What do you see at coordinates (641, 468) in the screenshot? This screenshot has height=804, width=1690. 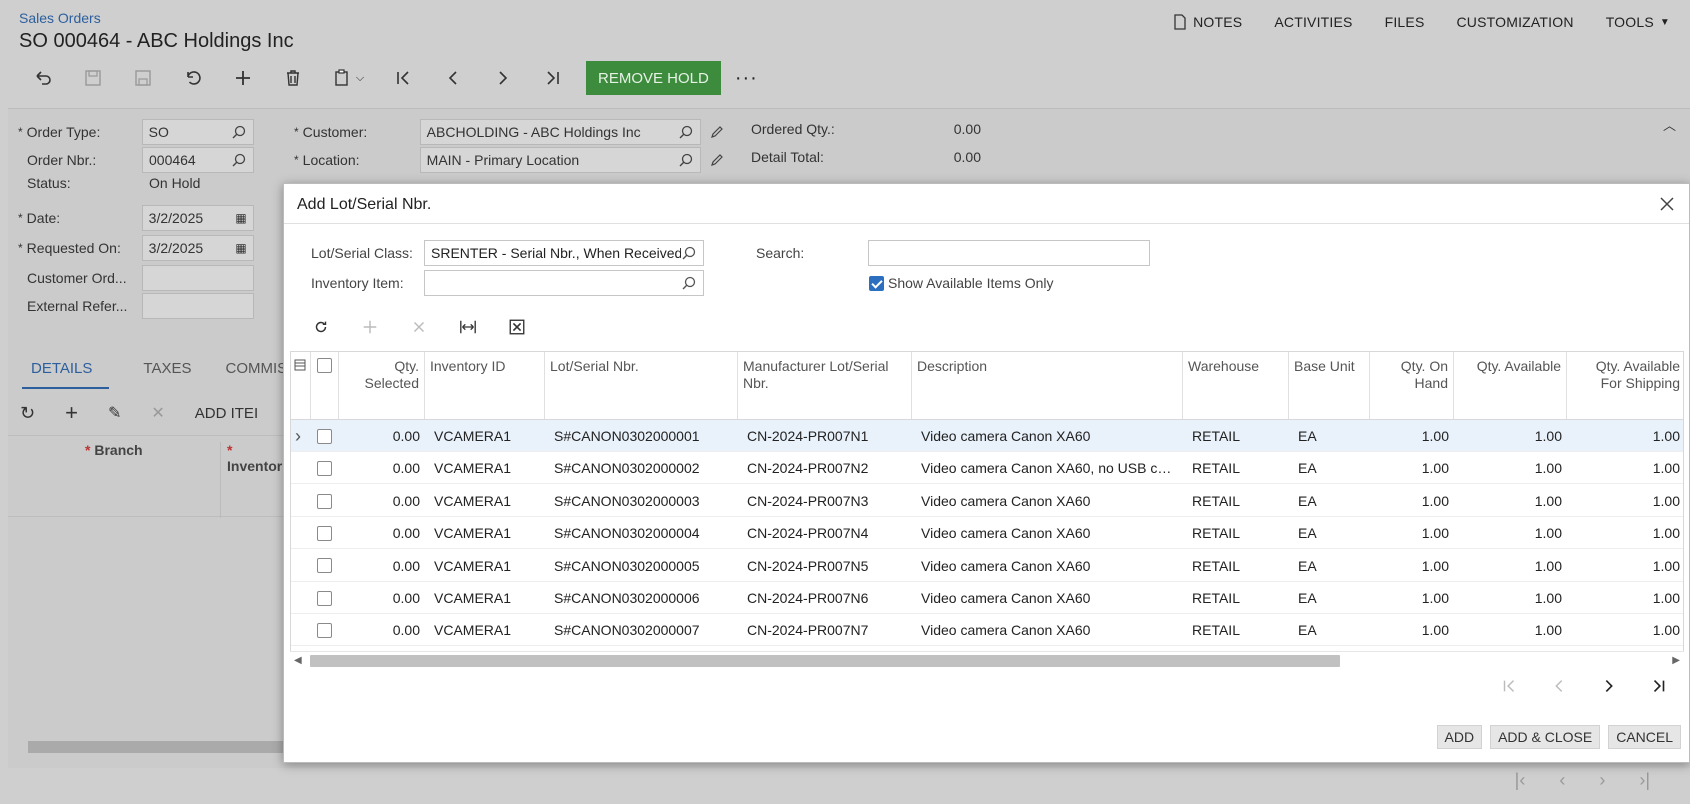 I see `cell-lot-serial: S#CANON0302000002` at bounding box center [641, 468].